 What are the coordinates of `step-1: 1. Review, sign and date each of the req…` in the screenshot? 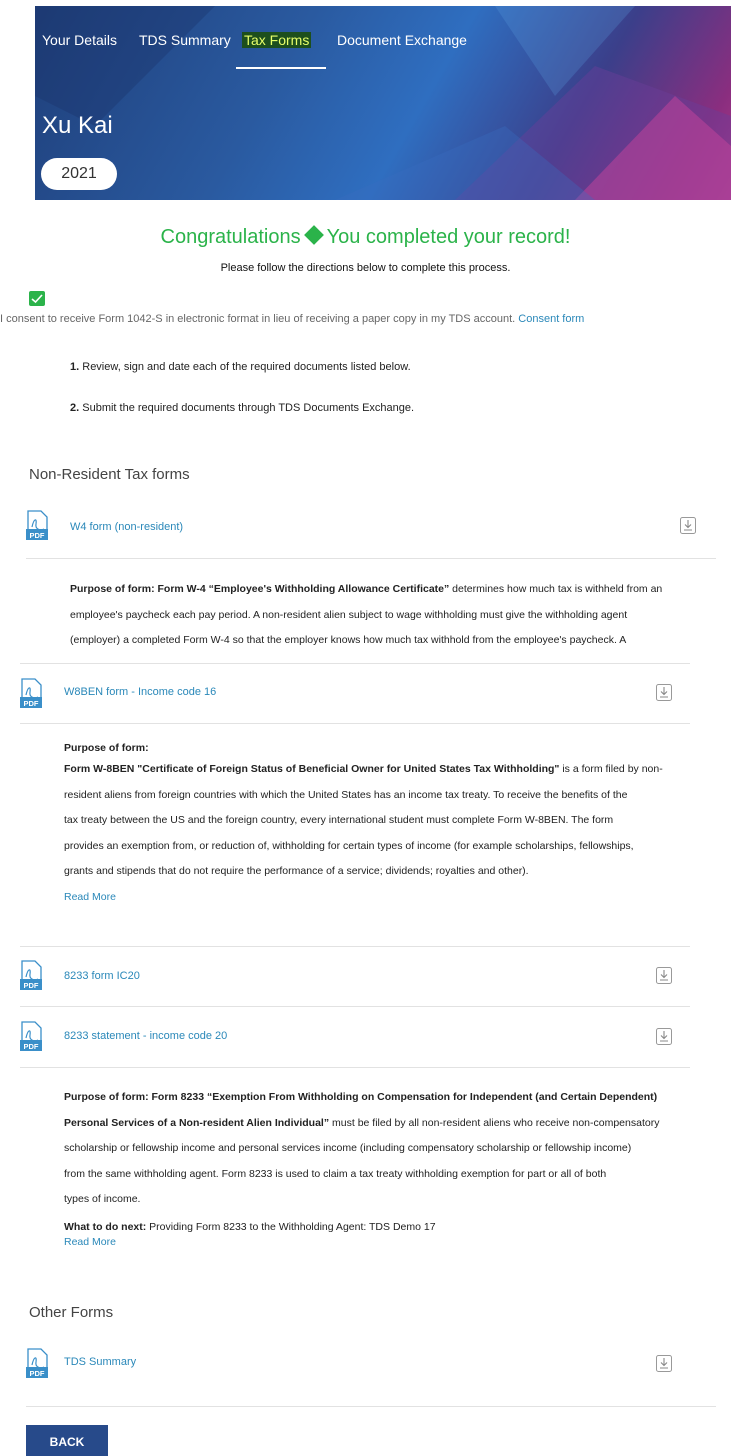 It's located at (240, 367).